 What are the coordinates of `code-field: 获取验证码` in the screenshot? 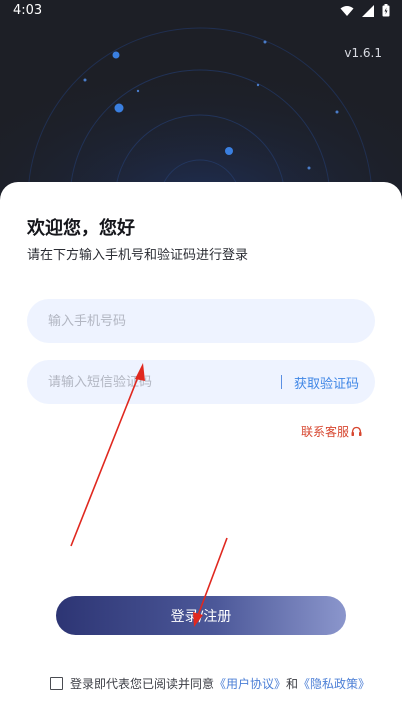 It's located at (201, 382).